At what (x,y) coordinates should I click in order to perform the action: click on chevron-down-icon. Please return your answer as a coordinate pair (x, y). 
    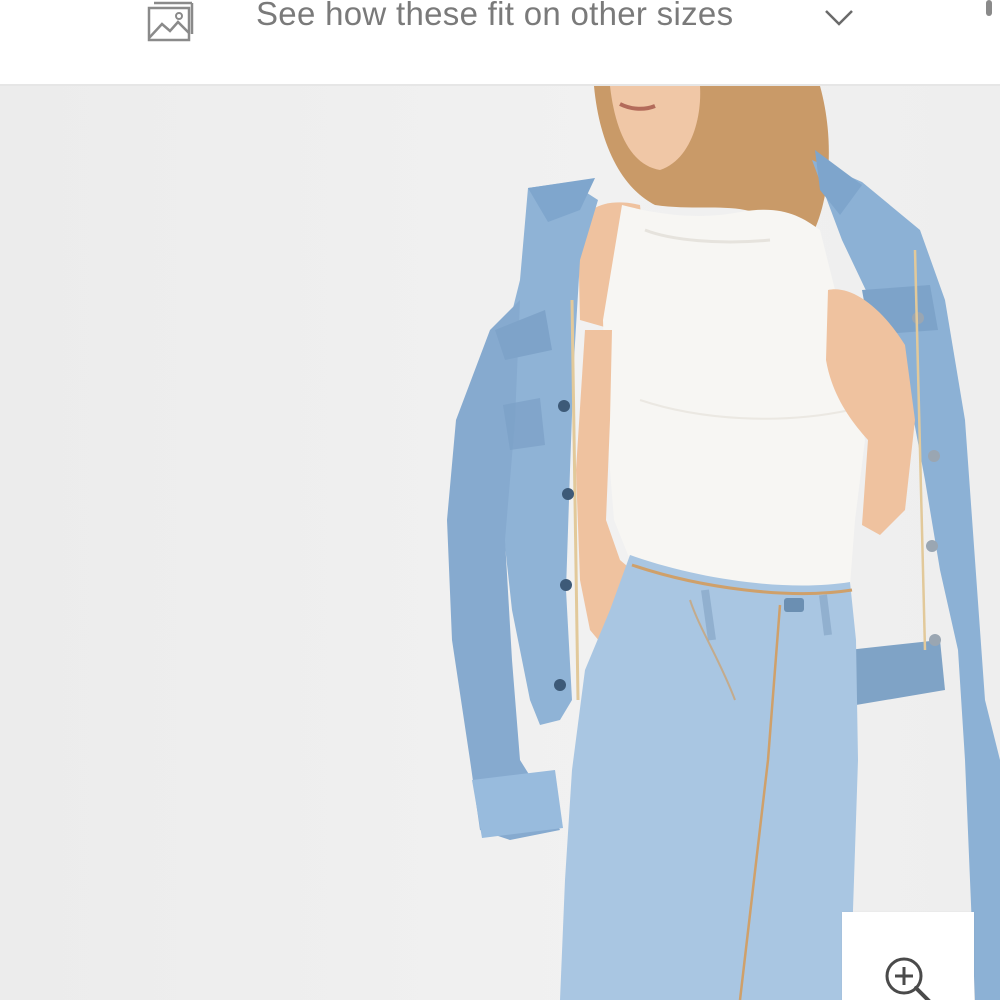
    Looking at the image, I should click on (839, 17).